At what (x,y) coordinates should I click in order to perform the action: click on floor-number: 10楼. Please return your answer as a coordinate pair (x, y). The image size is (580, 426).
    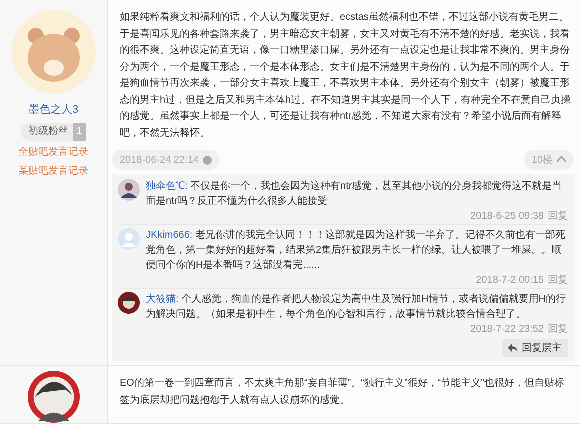
    Looking at the image, I should click on (542, 161).